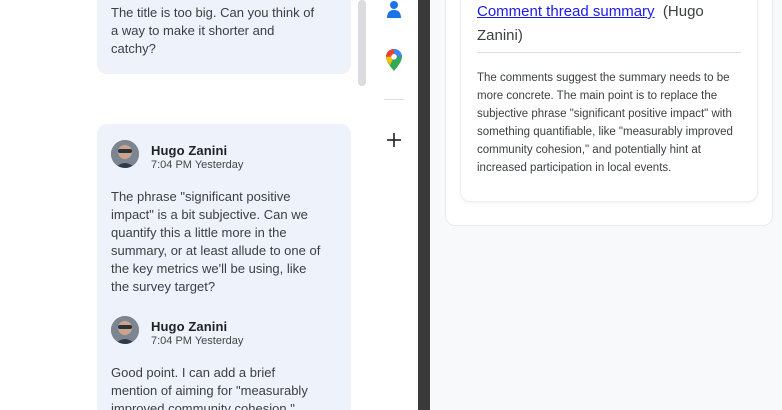 This screenshot has width=782, height=410. What do you see at coordinates (609, 52) in the screenshot?
I see `summary-divider` at bounding box center [609, 52].